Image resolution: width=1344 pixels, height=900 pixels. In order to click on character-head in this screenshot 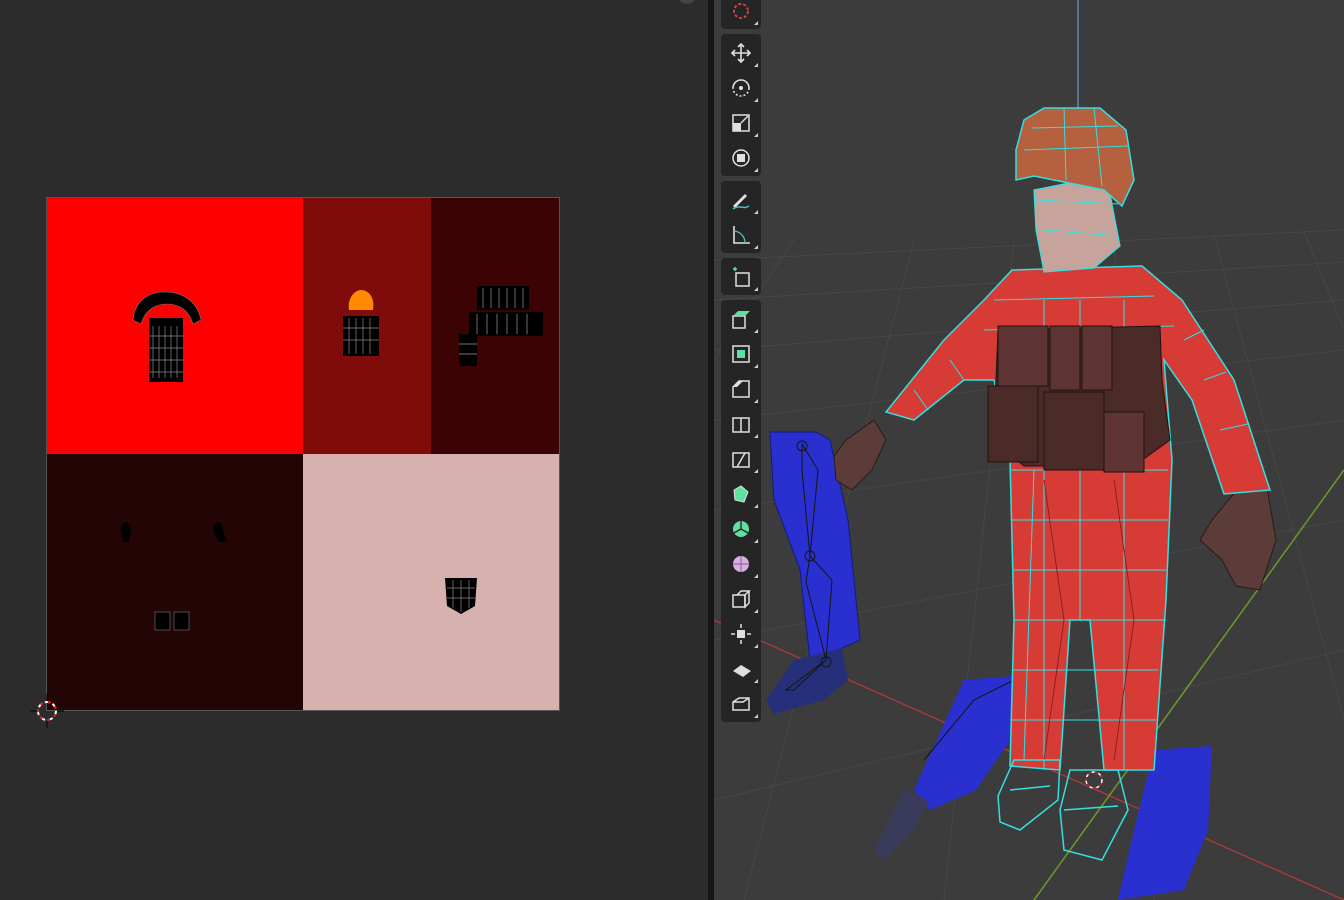, I will do `click(1075, 190)`.